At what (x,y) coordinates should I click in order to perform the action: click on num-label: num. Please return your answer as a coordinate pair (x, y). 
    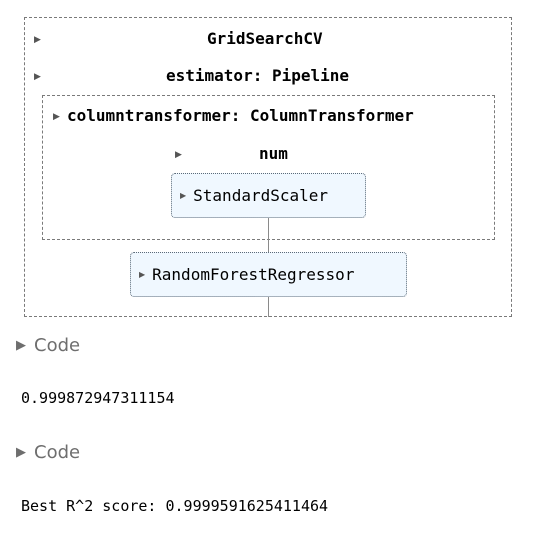
    Looking at the image, I should click on (273, 153).